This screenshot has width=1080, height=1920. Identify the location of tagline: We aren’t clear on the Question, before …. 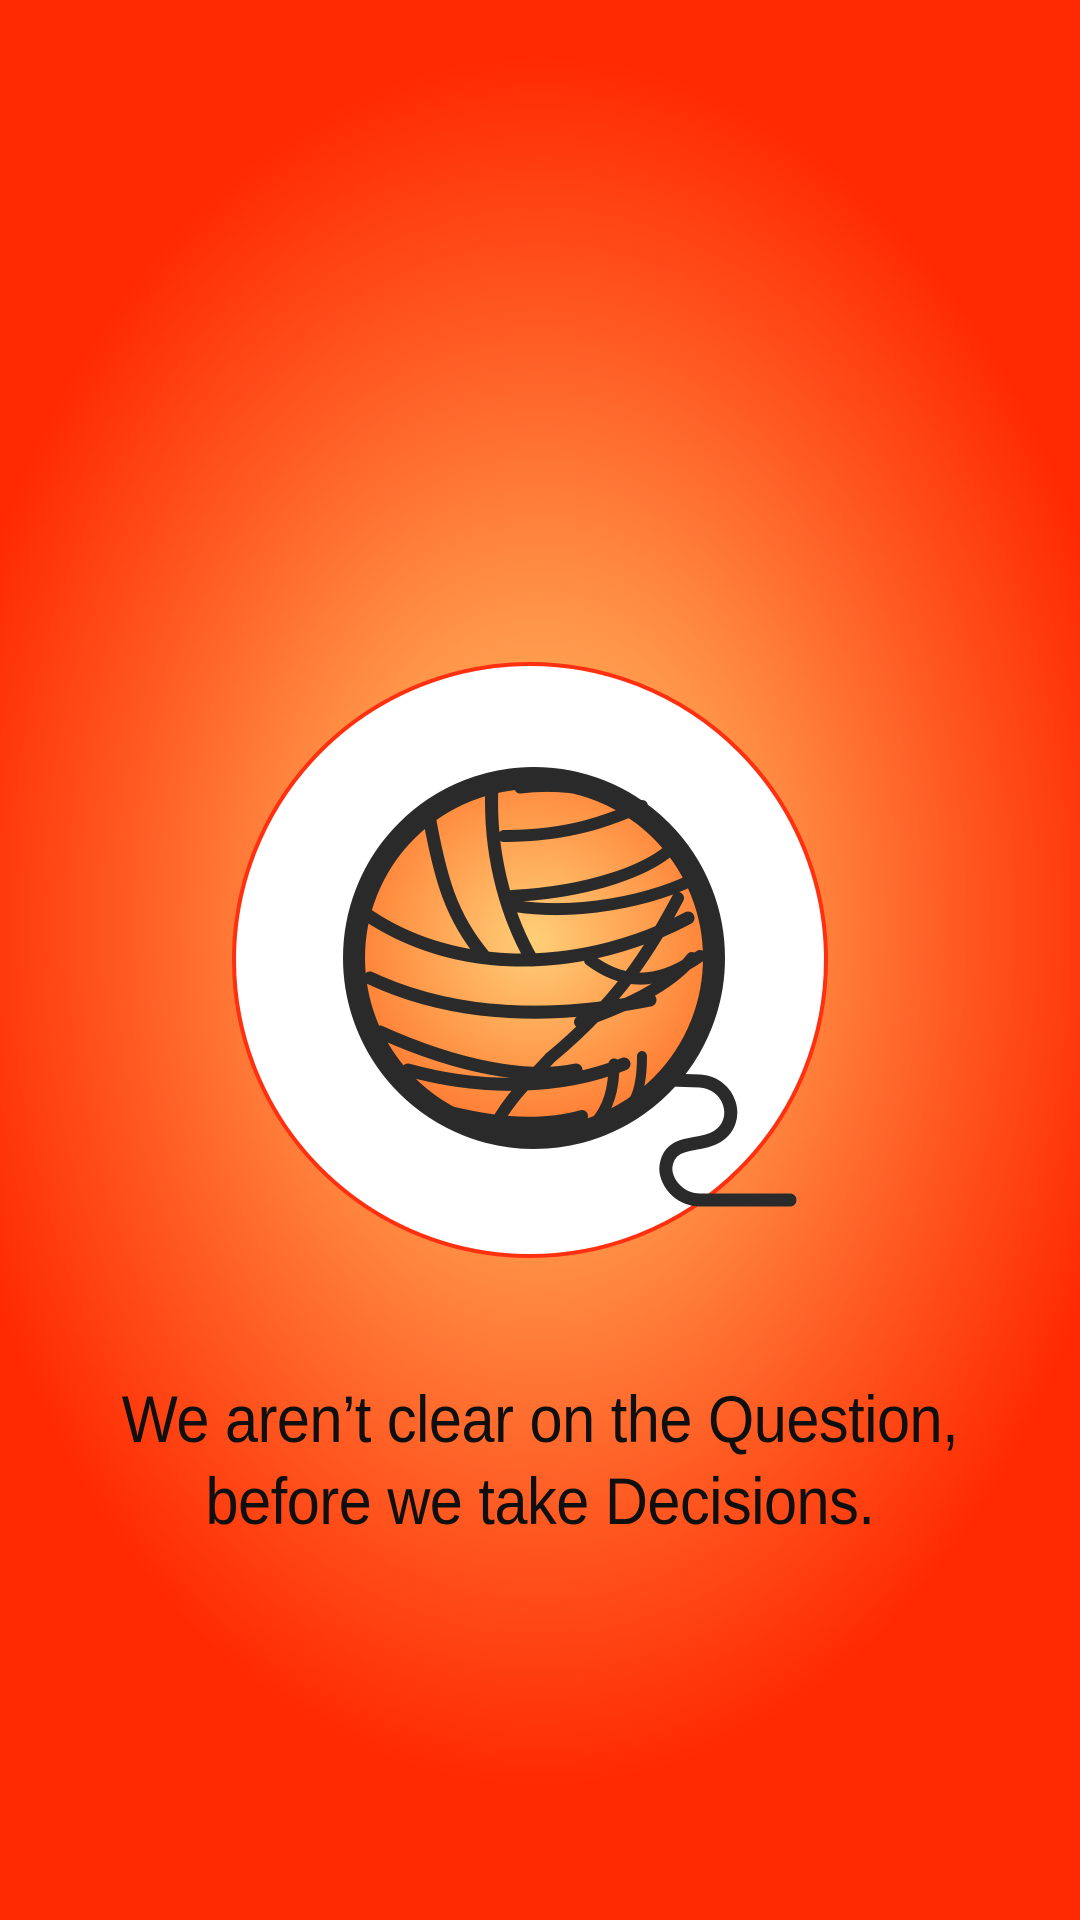
(540, 1460).